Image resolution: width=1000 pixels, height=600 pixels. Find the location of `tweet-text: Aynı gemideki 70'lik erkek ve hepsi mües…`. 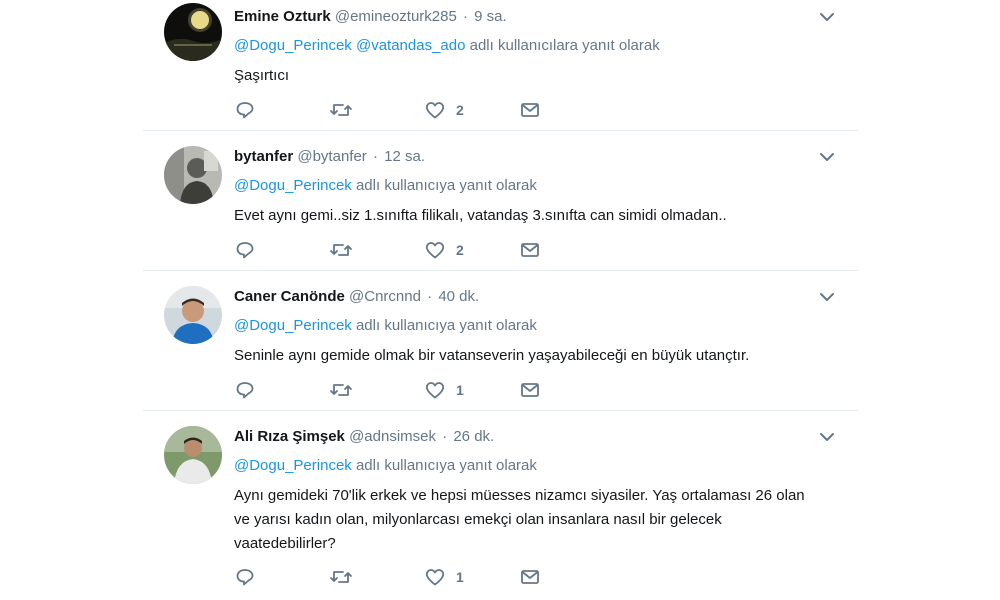

tweet-text: Aynı gemideki 70'lik erkek ve hepsi mües… is located at coordinates (519, 519).